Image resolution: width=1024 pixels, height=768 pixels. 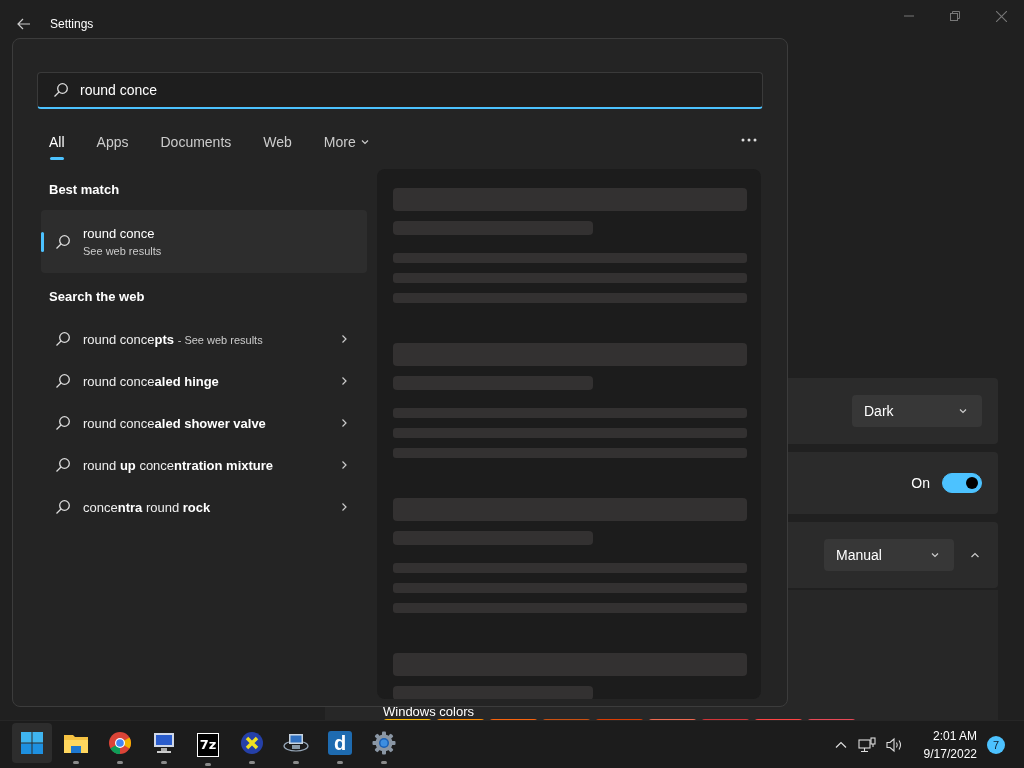 I want to click on volume-icon, so click(x=894, y=744).